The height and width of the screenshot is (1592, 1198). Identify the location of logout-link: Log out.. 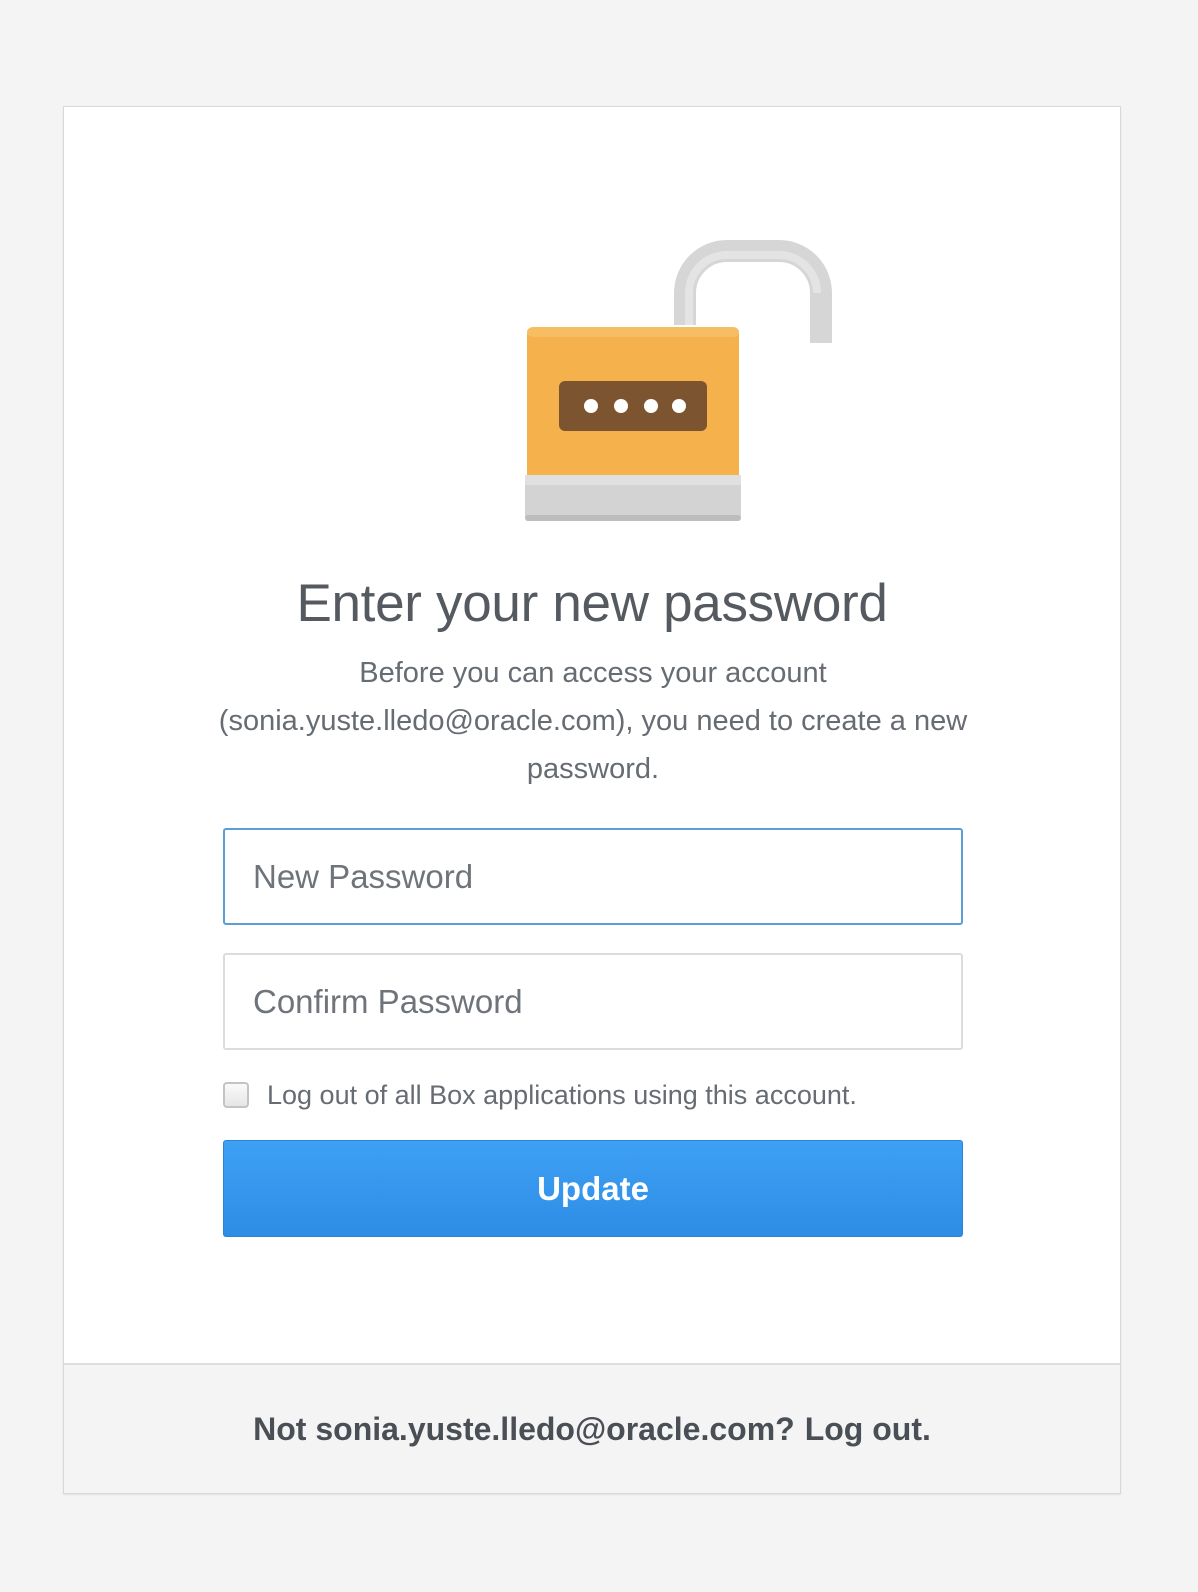
(868, 1429).